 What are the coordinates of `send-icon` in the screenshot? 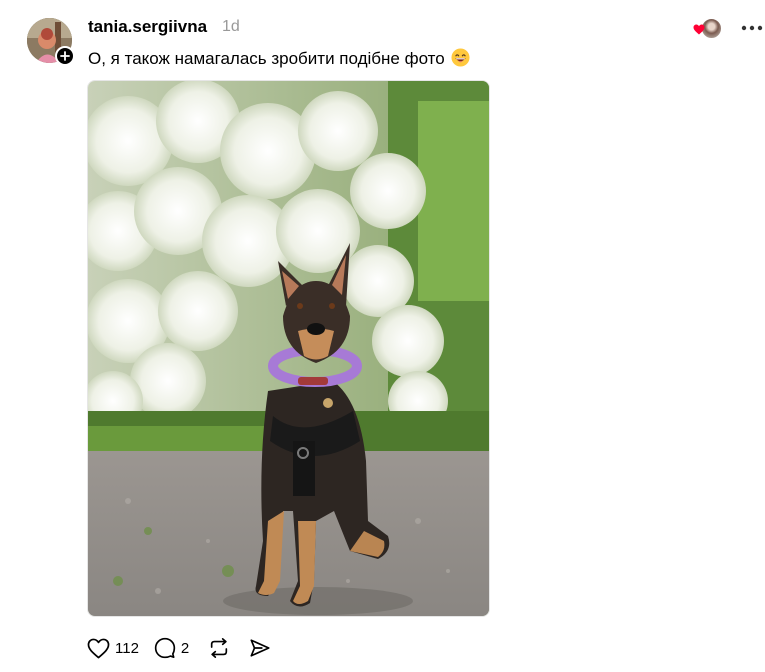 It's located at (260, 648).